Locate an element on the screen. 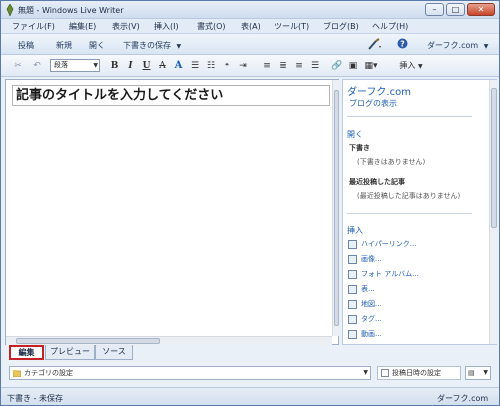  blog-selector: ダーフク.com ▼ is located at coordinates (457, 45).